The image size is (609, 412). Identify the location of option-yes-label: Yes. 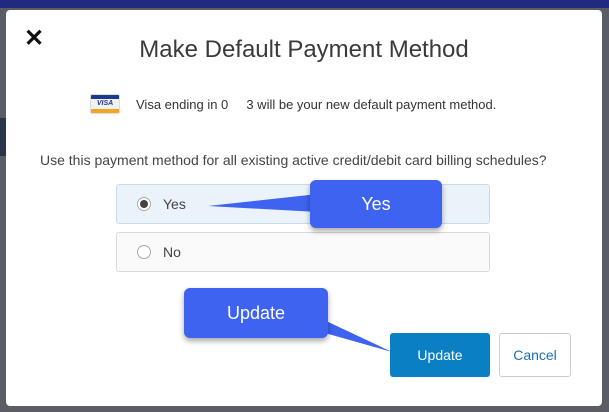
(174, 204).